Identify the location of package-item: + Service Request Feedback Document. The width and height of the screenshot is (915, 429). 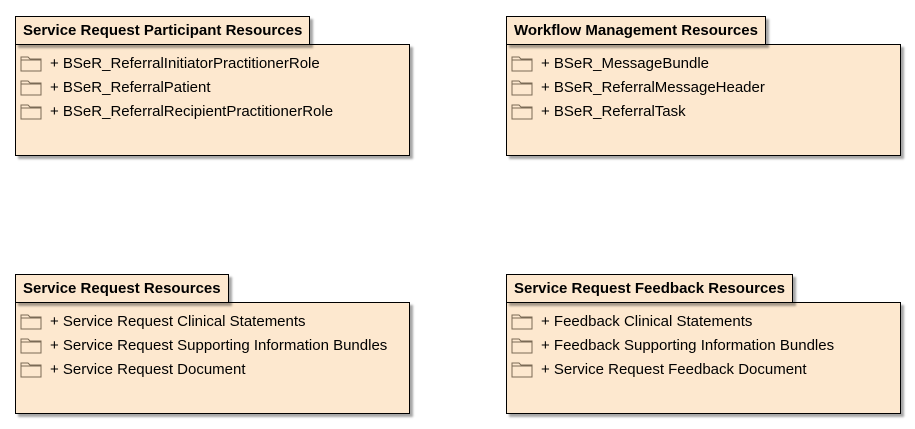
(703, 369).